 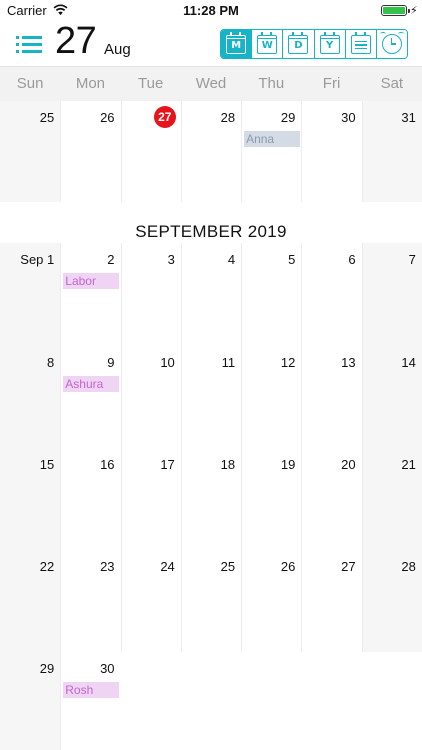 I want to click on event-chip: Ashura, so click(x=91, y=384).